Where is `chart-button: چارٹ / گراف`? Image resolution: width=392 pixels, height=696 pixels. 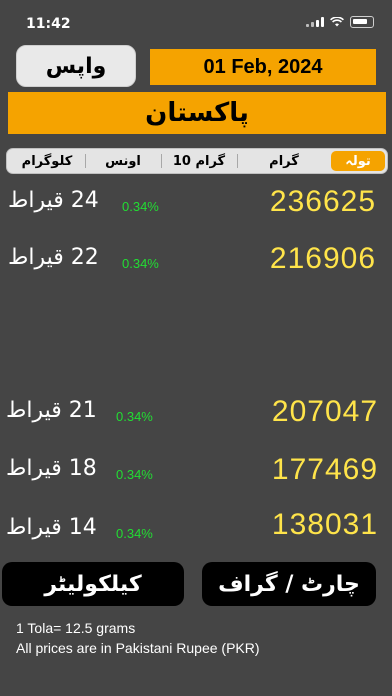
chart-button: چارٹ / گراف is located at coordinates (289, 584).